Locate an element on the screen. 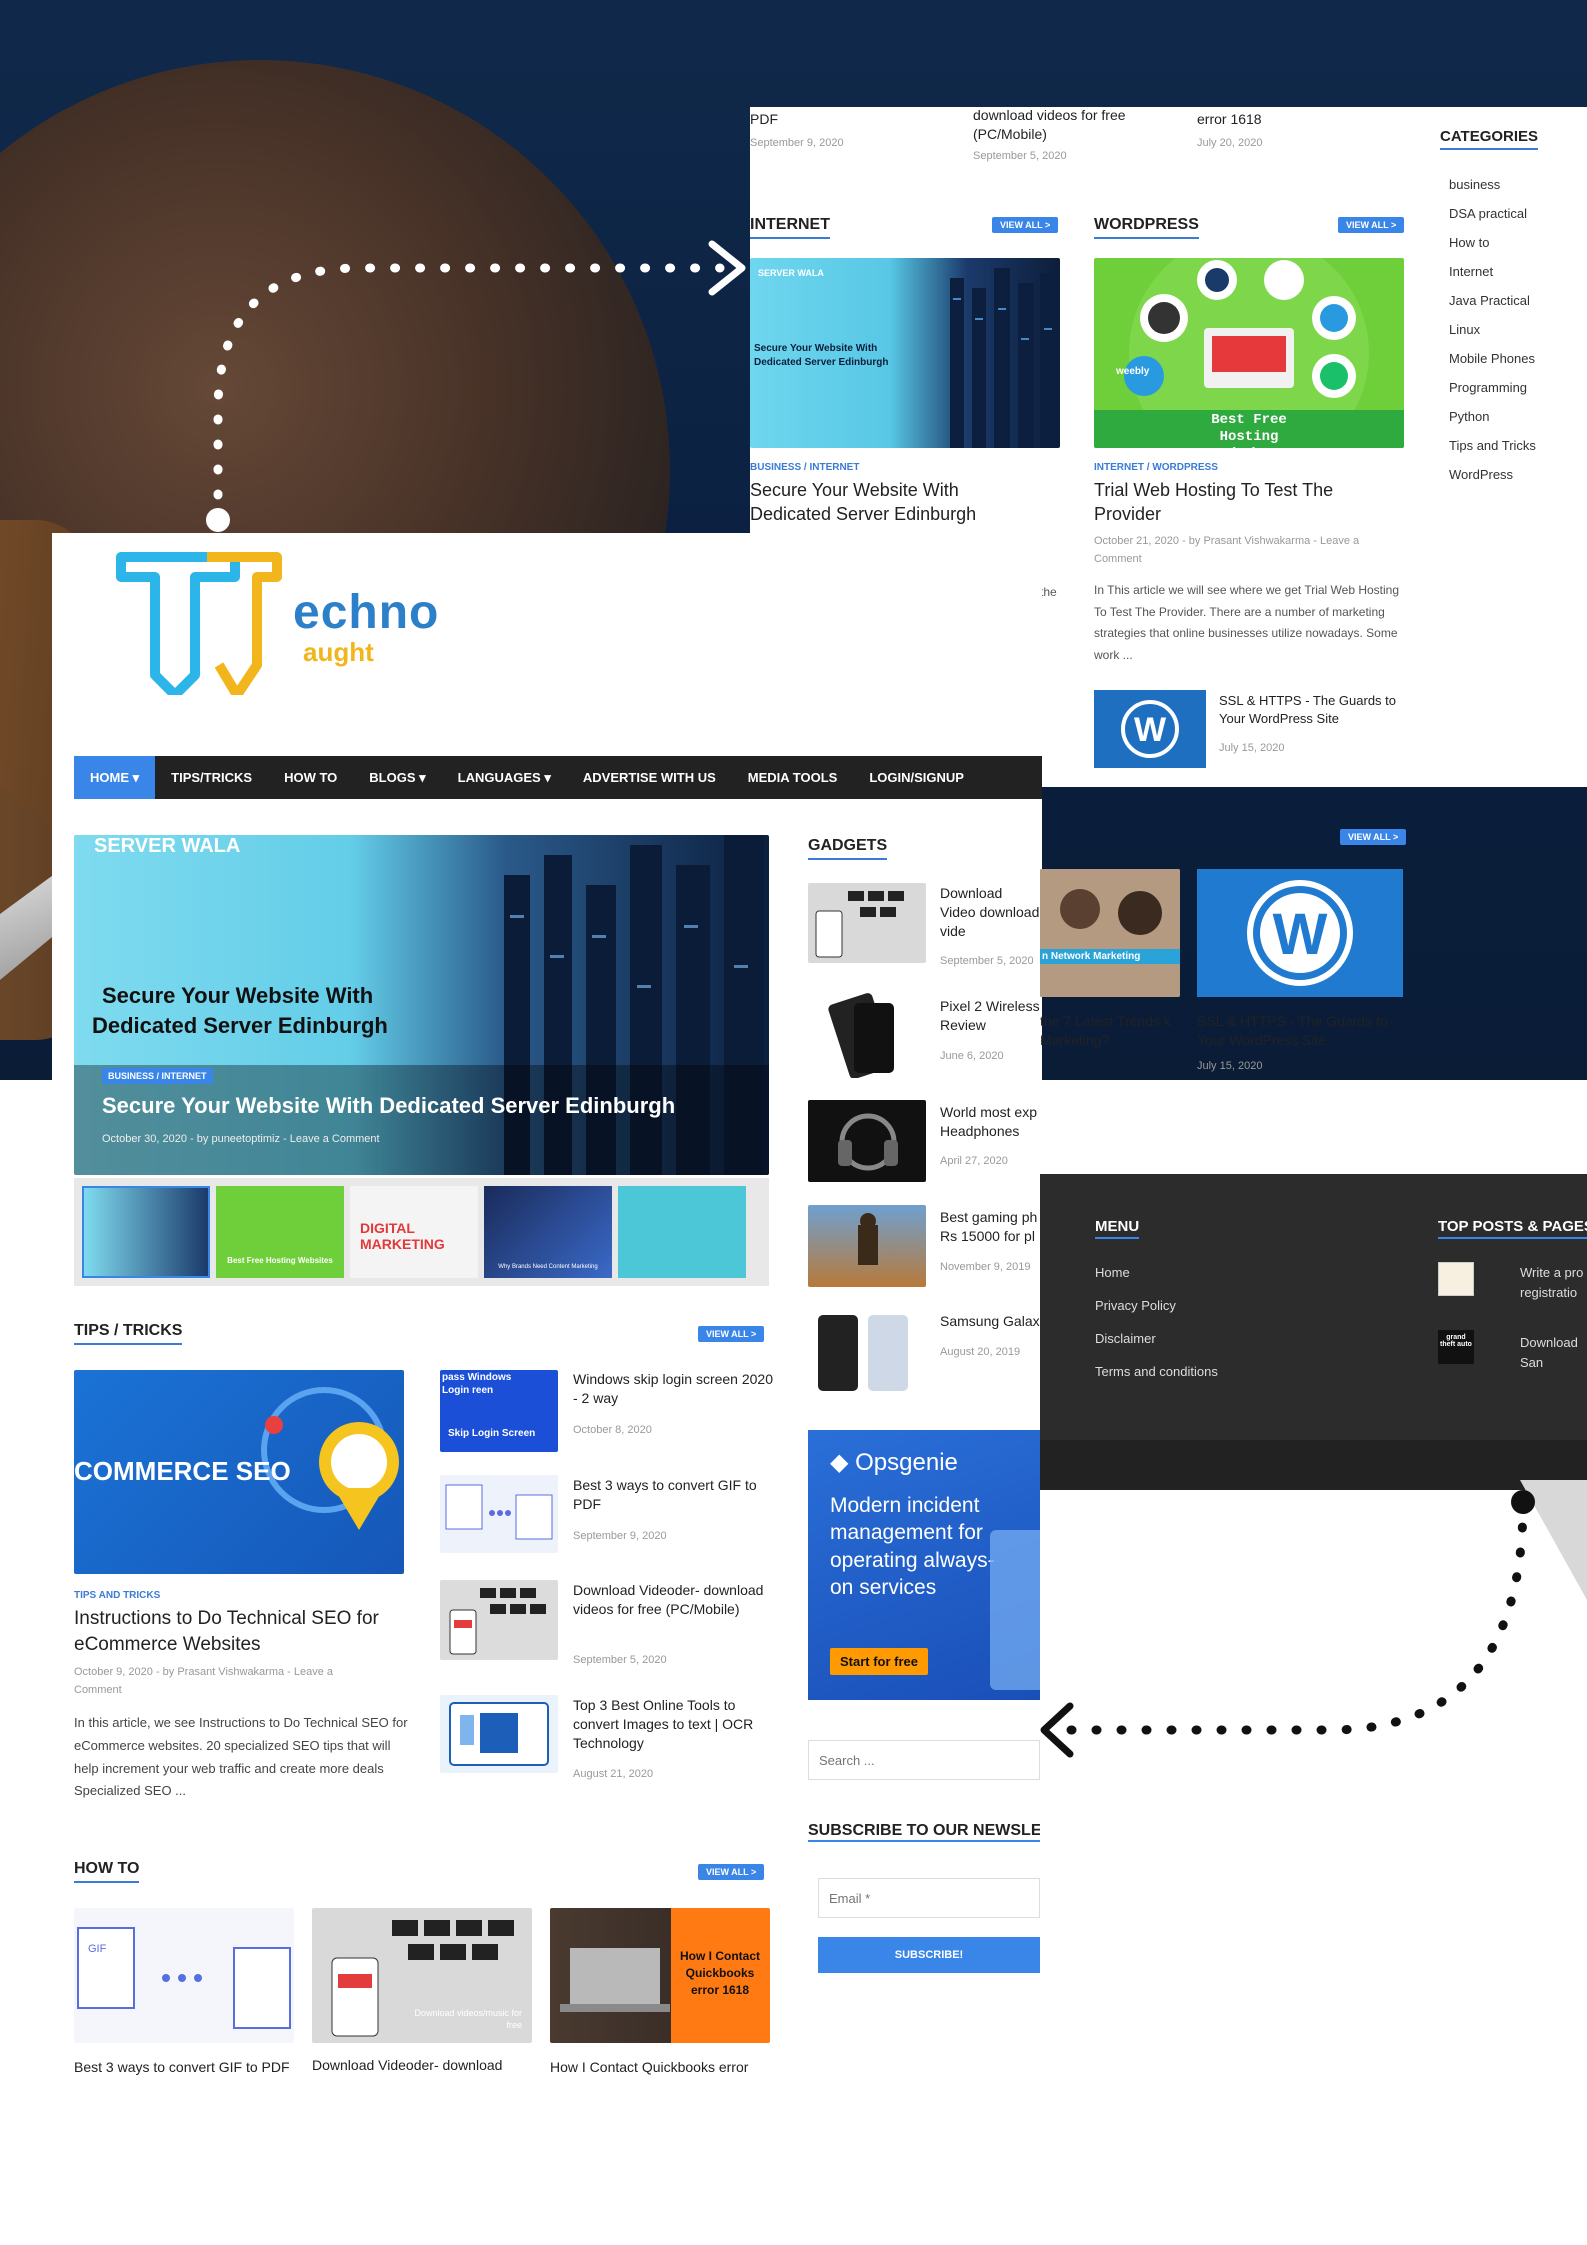  arrow-origin-dot-top is located at coordinates (218, 520).